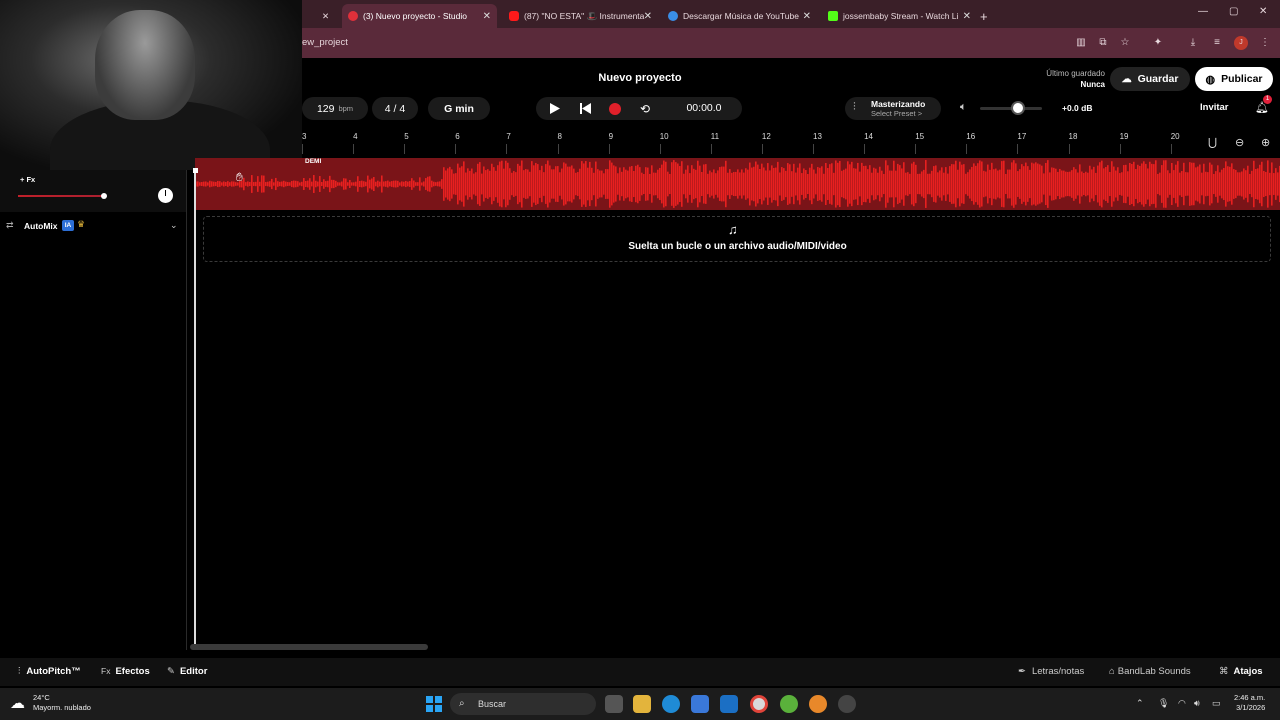 The width and height of the screenshot is (1280, 720). What do you see at coordinates (165, 195) in the screenshot?
I see `pan-knob` at bounding box center [165, 195].